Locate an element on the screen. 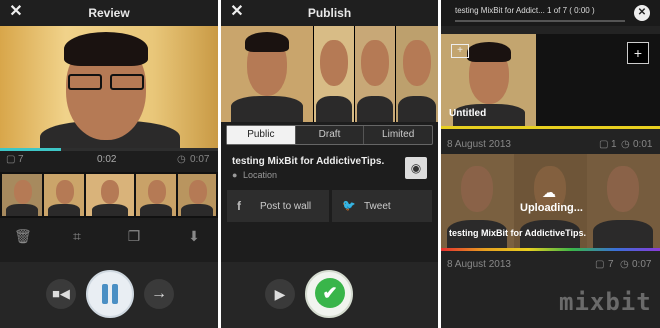 The width and height of the screenshot is (660, 328). video-duration: 0:01 is located at coordinates (643, 144).